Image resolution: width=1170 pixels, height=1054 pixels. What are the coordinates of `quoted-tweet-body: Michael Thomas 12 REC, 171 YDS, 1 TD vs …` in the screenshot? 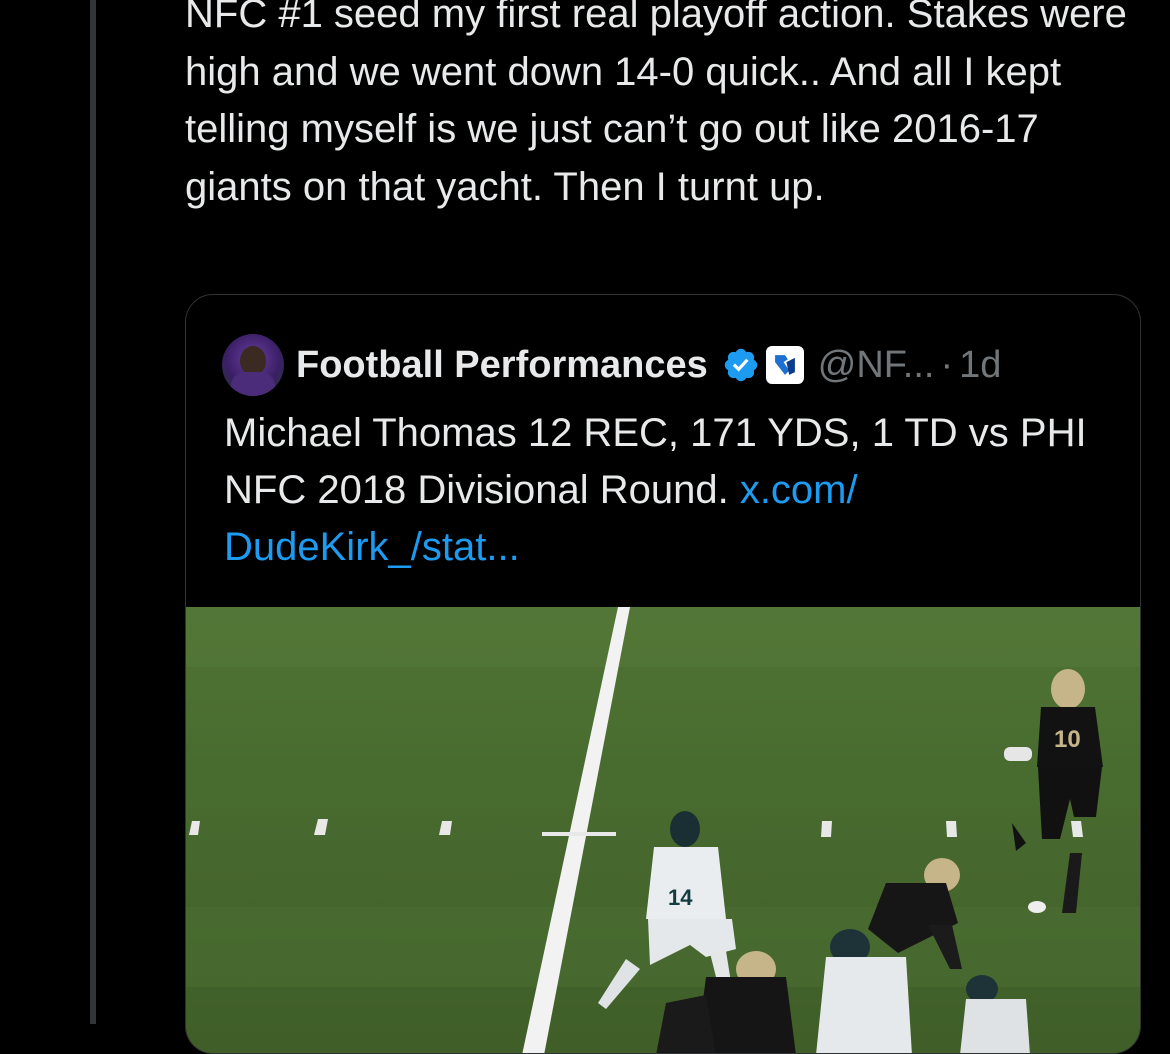 It's located at (655, 461).